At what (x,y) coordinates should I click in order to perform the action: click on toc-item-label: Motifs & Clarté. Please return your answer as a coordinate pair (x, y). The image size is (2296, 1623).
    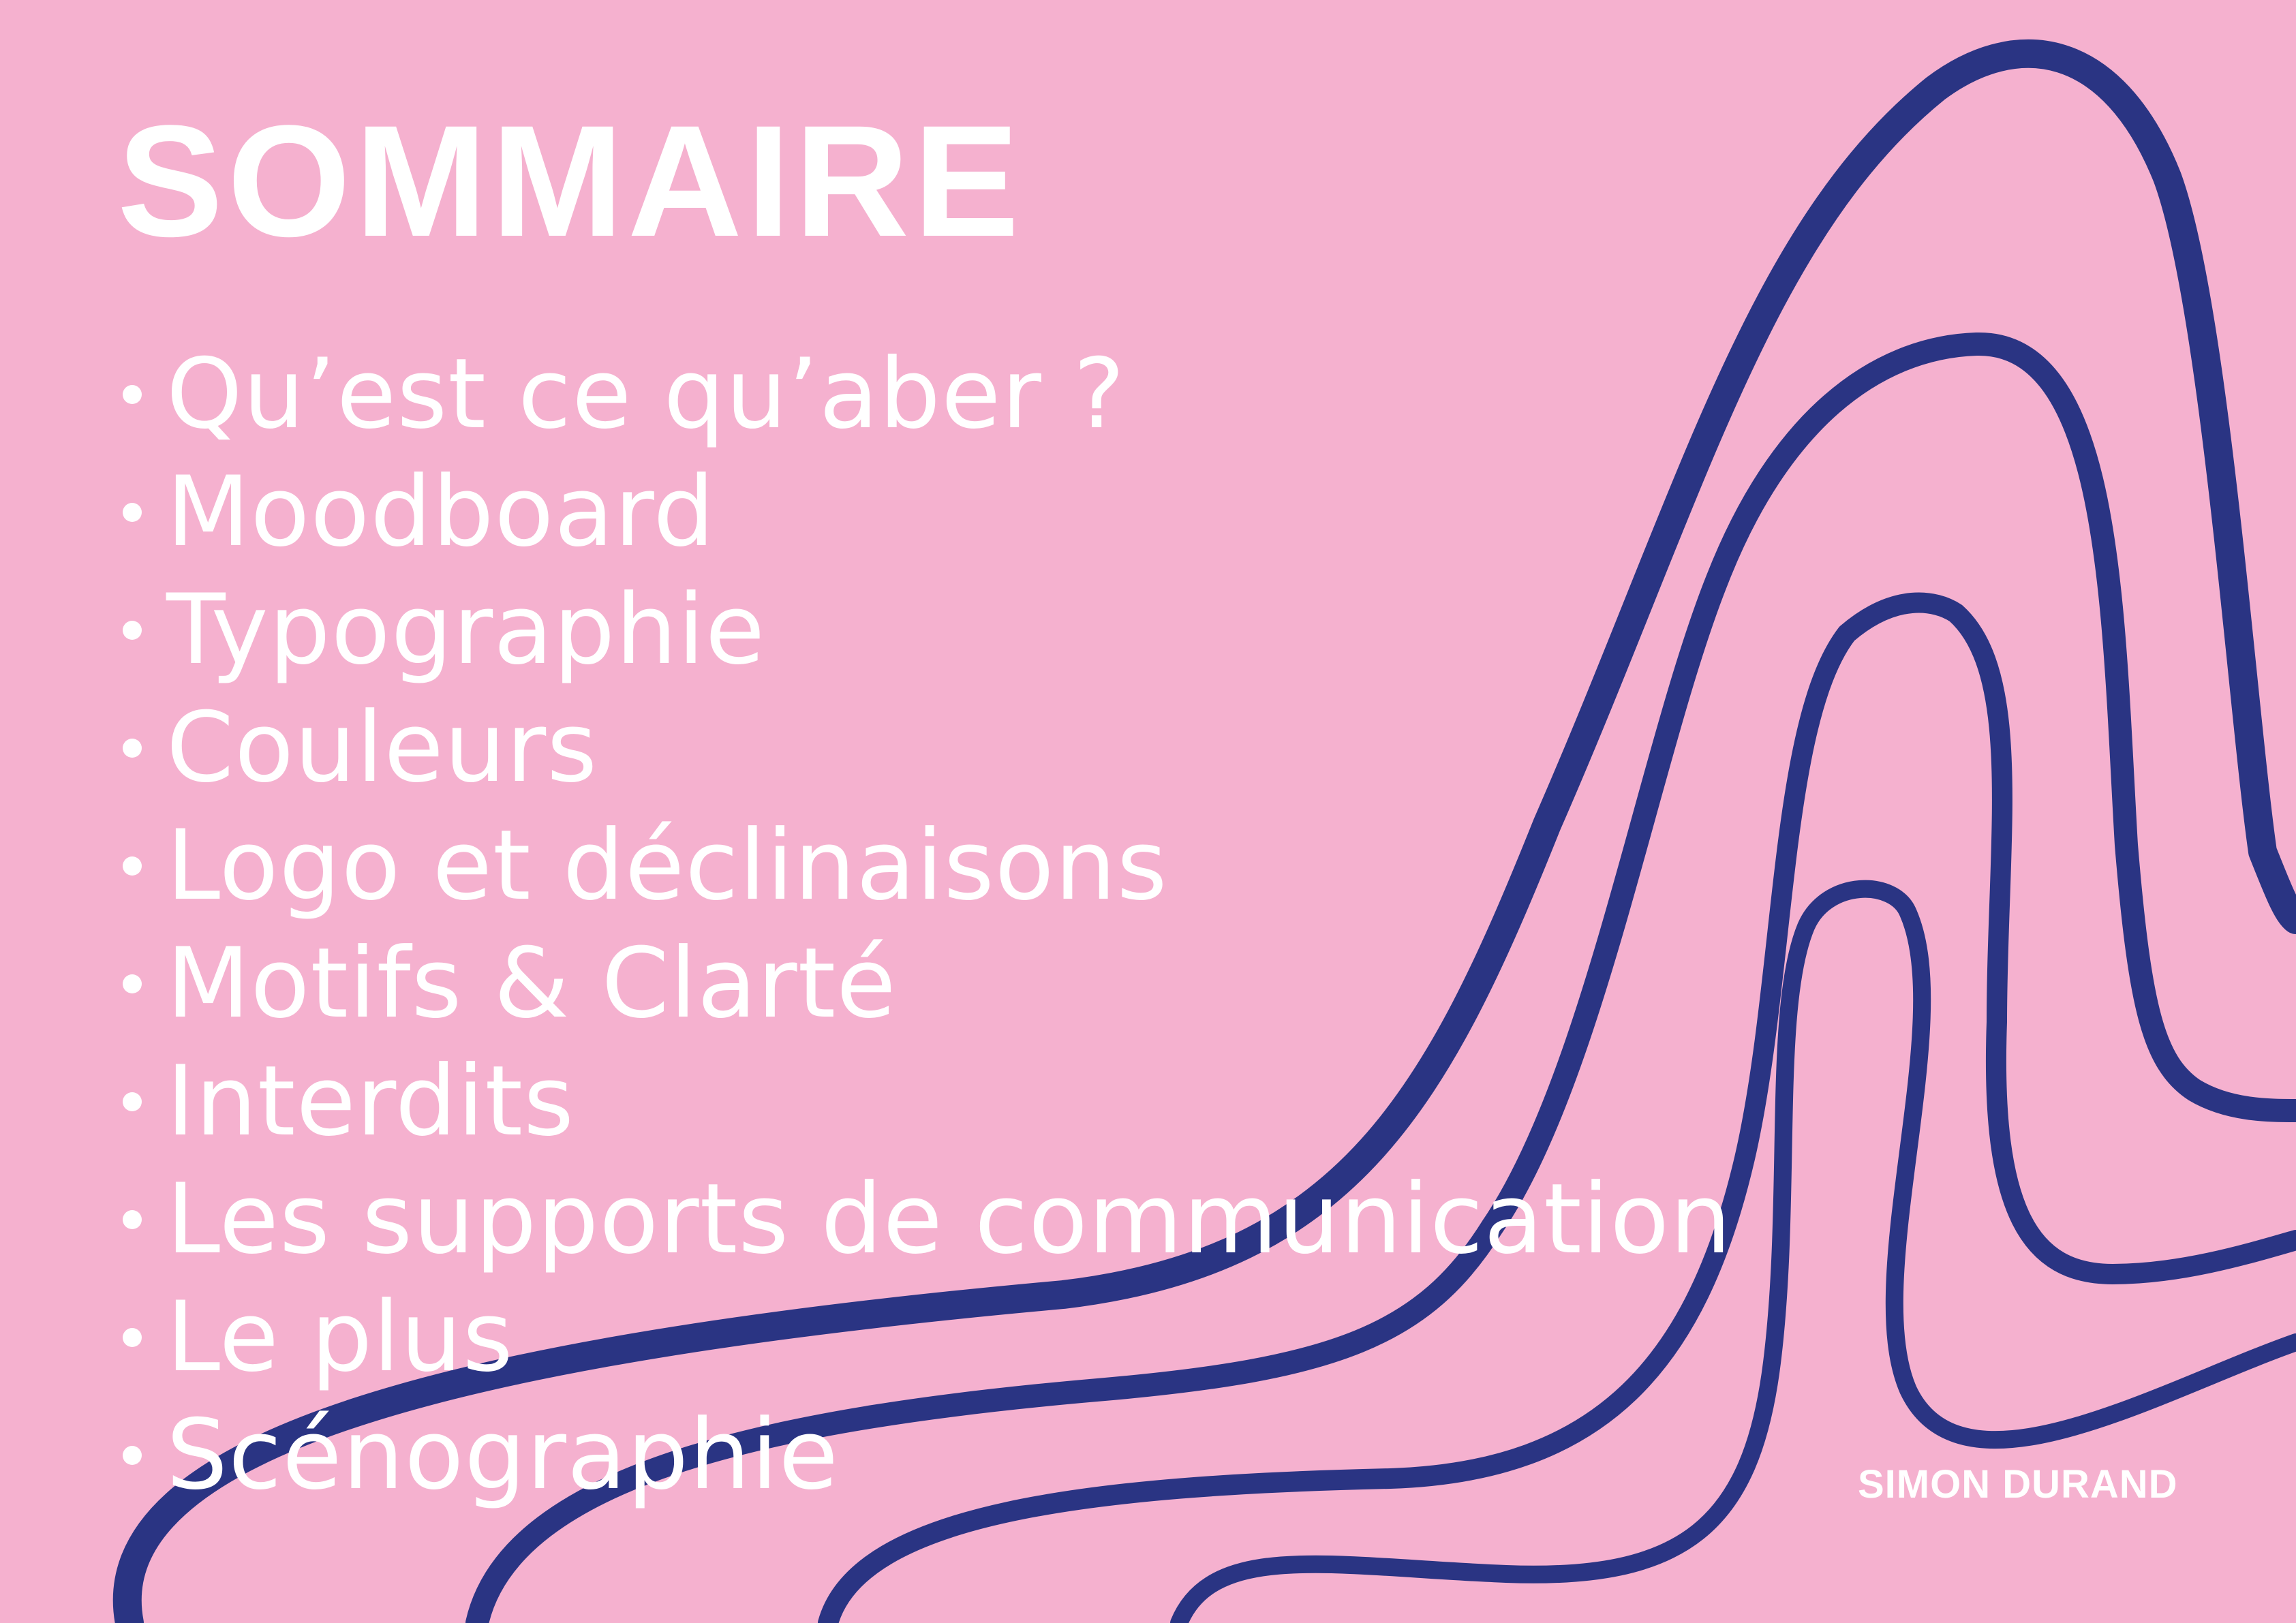
    Looking at the image, I should click on (531, 983).